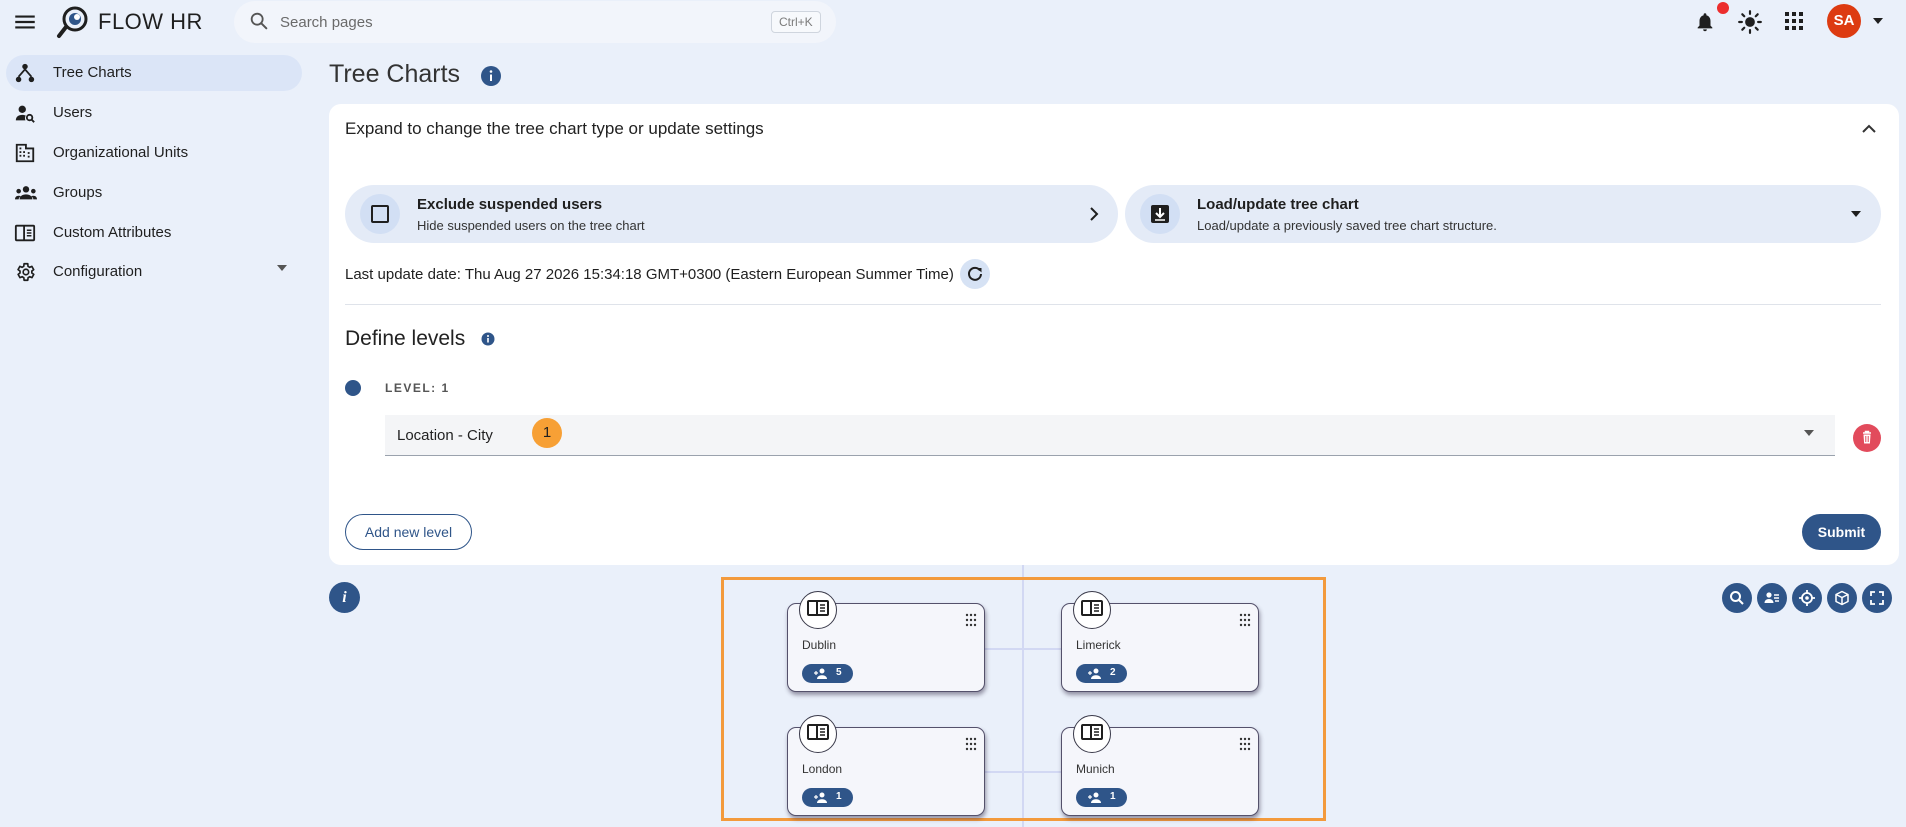 This screenshot has height=827, width=1906. I want to click on apps-grid-icon, so click(1794, 21).